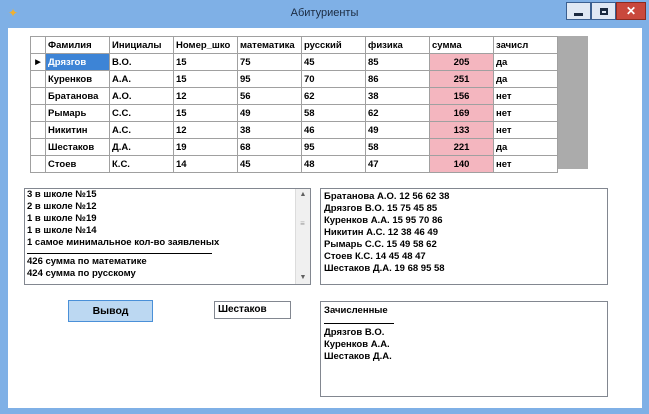 The height and width of the screenshot is (414, 649). I want to click on vertical-scrollbar: ▲ ≡ ▼, so click(302, 236).